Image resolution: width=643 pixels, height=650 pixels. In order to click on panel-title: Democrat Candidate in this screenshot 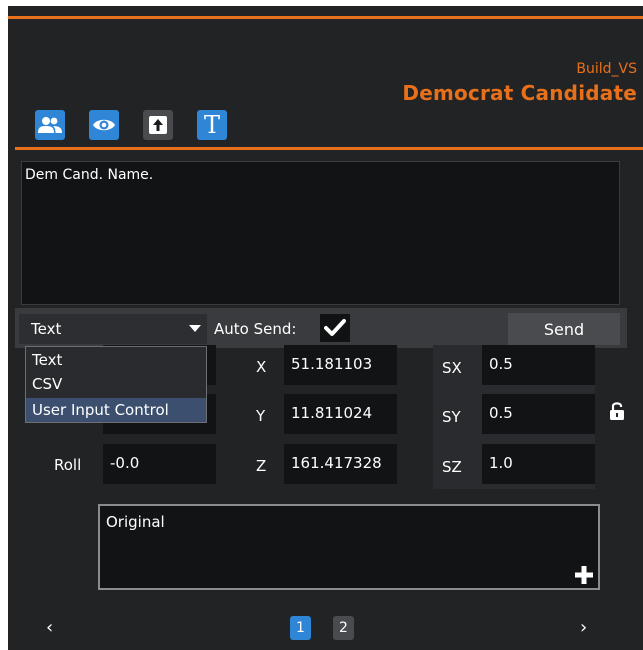, I will do `click(519, 93)`.